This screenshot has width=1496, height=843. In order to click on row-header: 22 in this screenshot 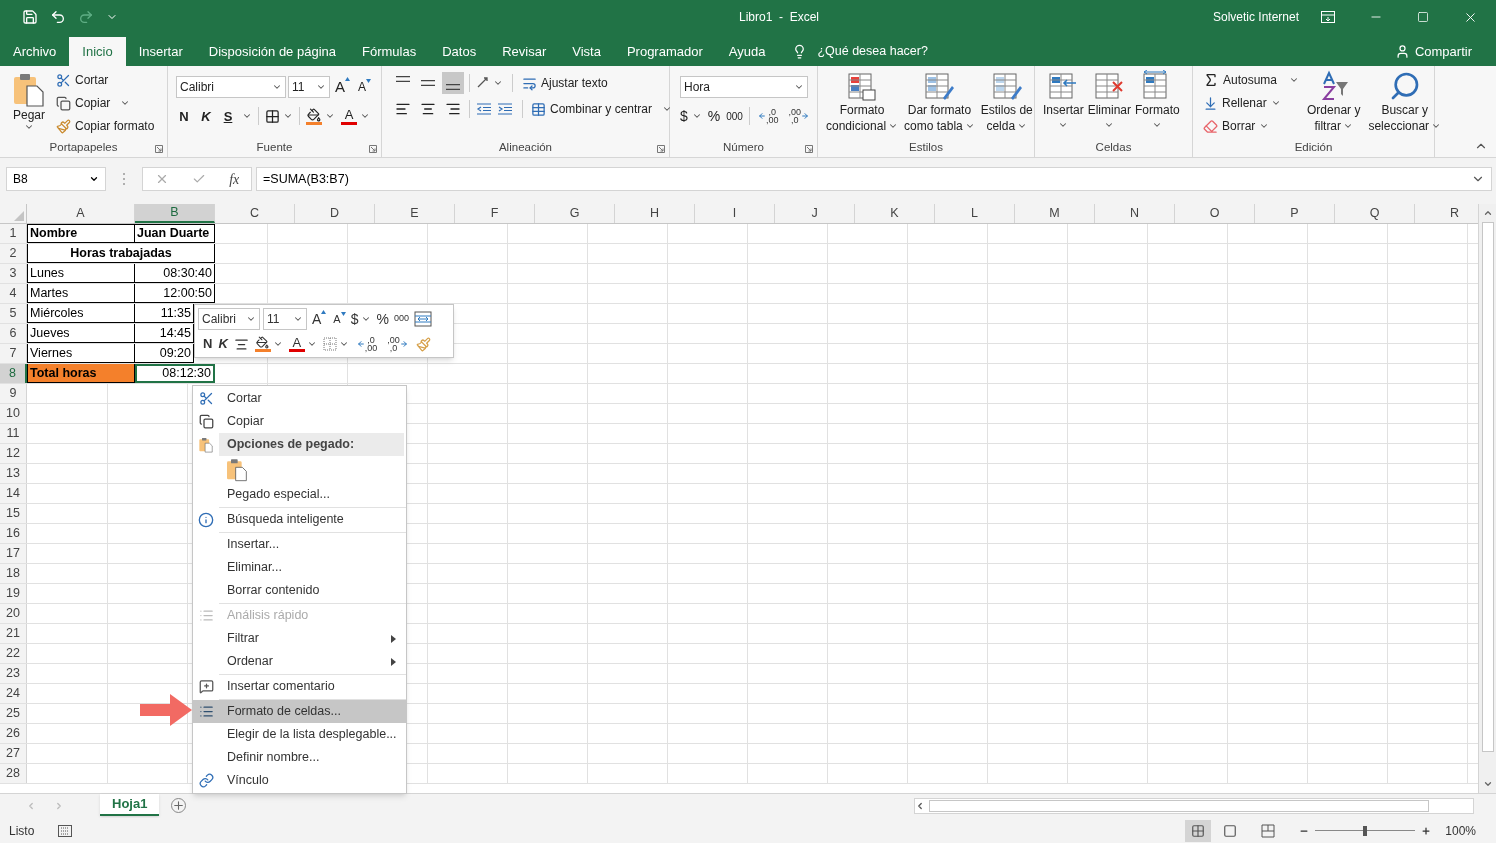, I will do `click(13, 653)`.